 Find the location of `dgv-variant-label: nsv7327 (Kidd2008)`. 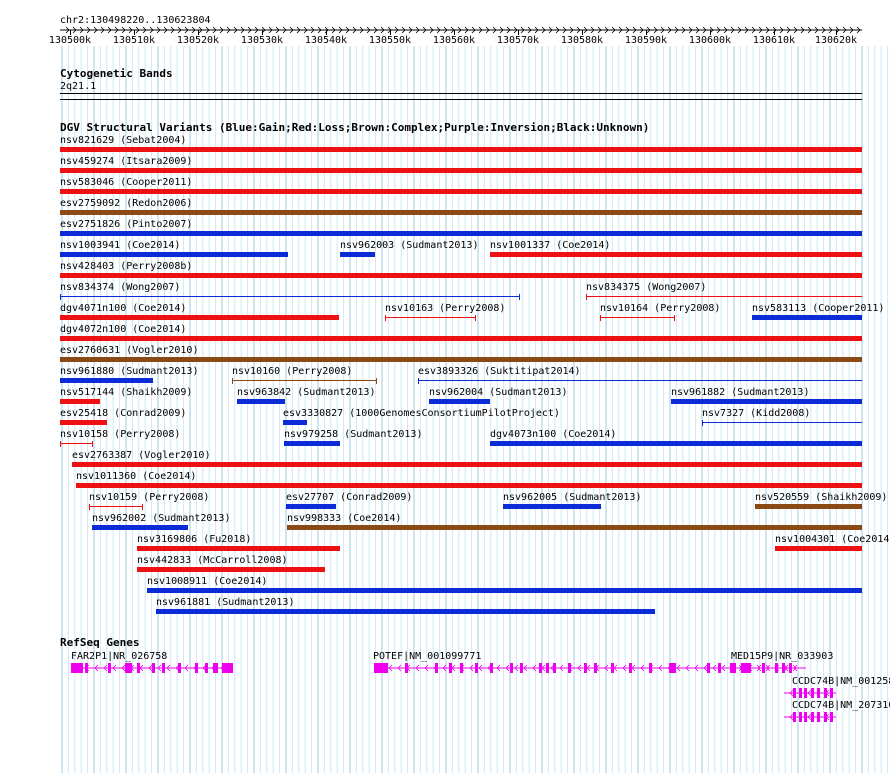

dgv-variant-label: nsv7327 (Kidd2008) is located at coordinates (756, 413).